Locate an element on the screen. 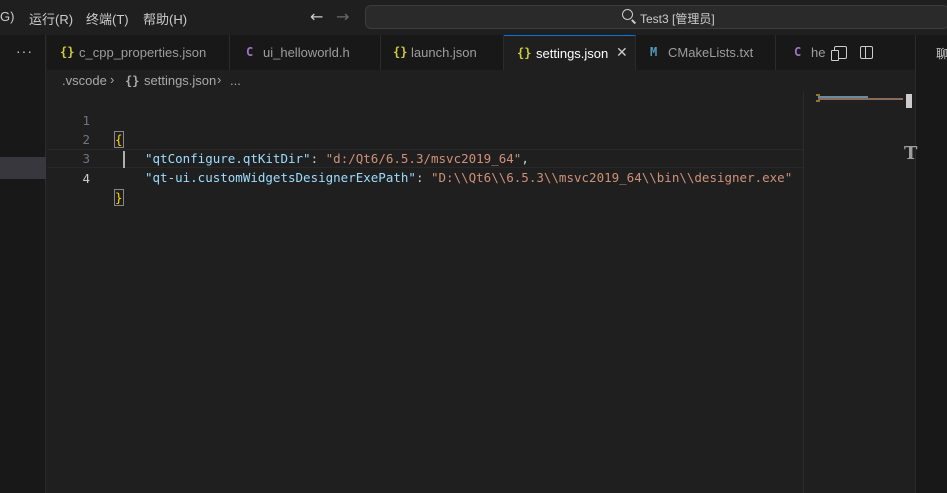  open-changes-icon is located at coordinates (839, 53).